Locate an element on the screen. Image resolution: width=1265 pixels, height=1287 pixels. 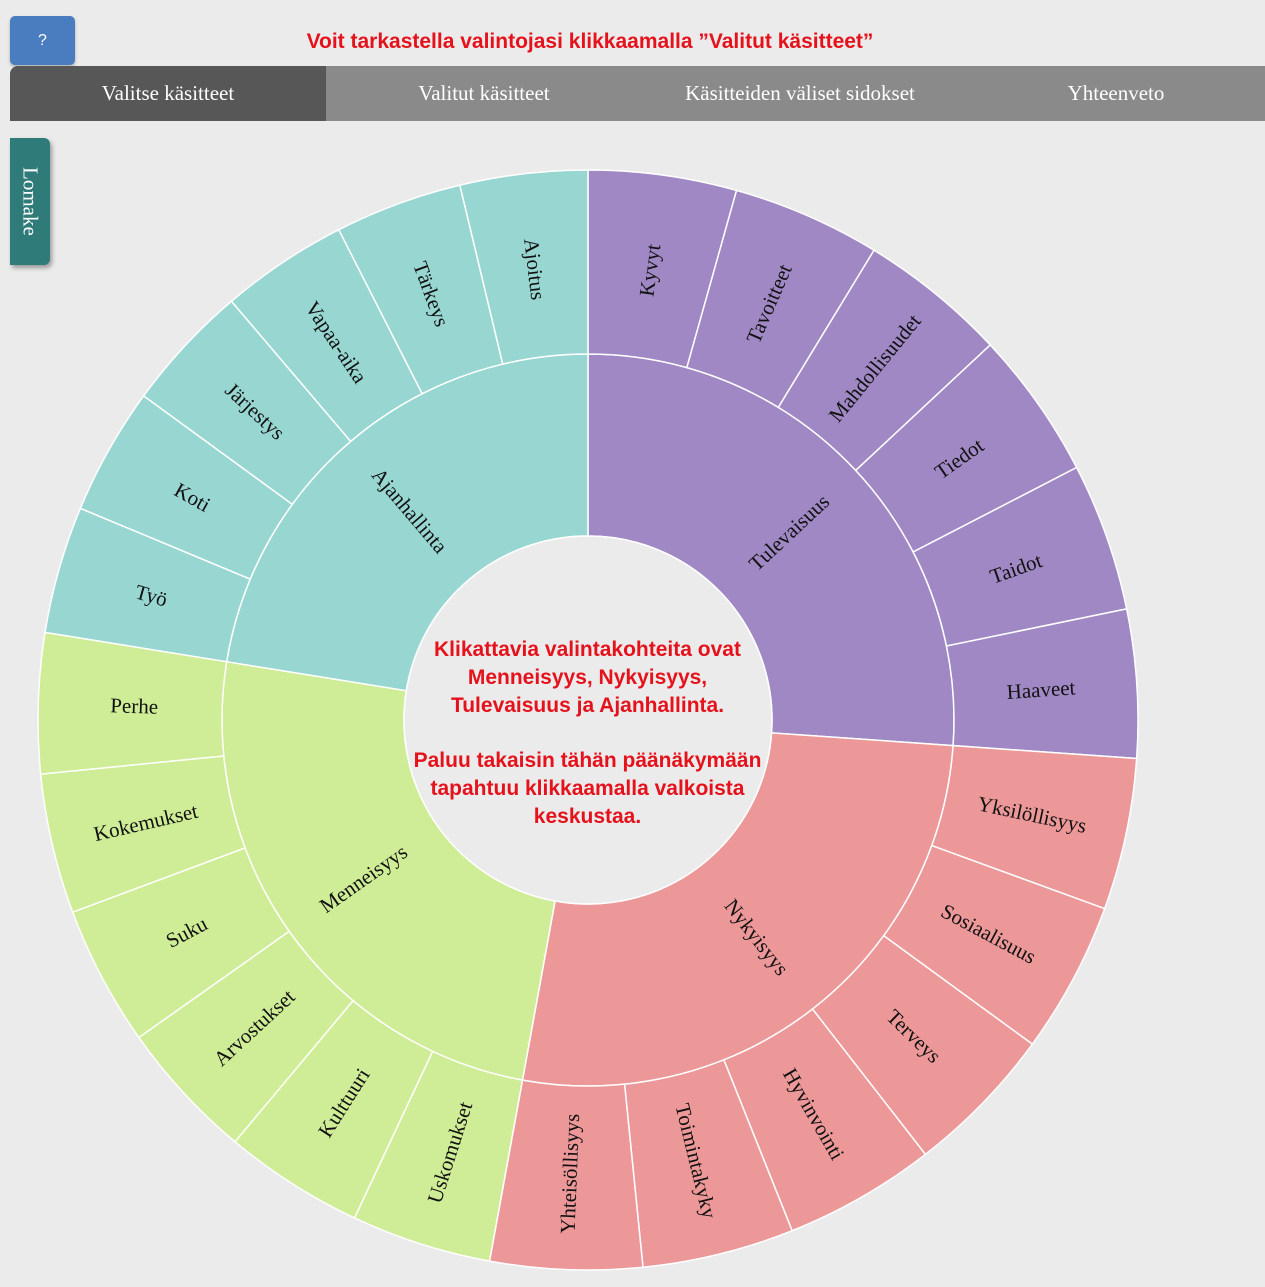
label-haaveet: Haaveet is located at coordinates (1041, 689).